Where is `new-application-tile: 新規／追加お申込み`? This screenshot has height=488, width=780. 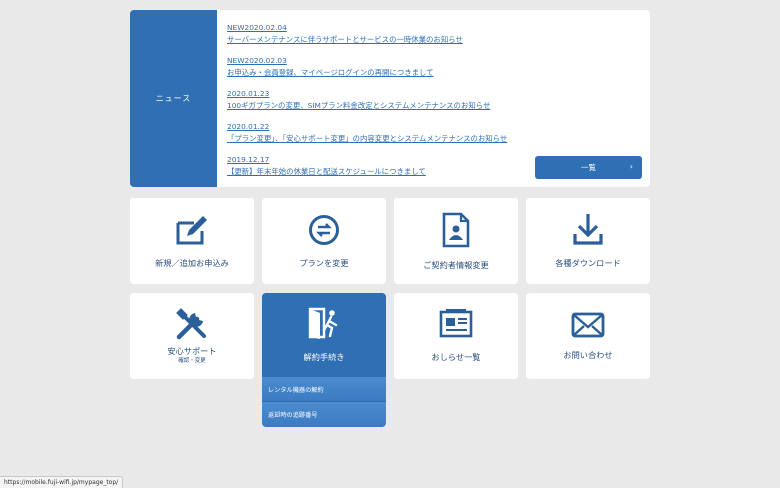 new-application-tile: 新規／追加お申込み is located at coordinates (192, 241).